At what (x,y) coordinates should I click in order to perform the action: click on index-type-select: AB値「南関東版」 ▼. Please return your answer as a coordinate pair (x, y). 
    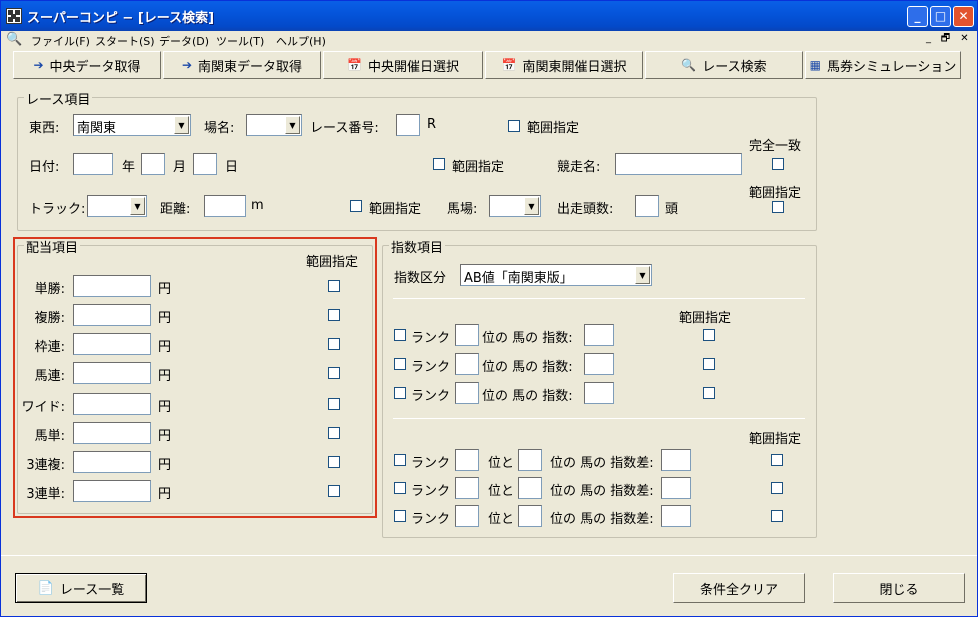
    Looking at the image, I should click on (556, 275).